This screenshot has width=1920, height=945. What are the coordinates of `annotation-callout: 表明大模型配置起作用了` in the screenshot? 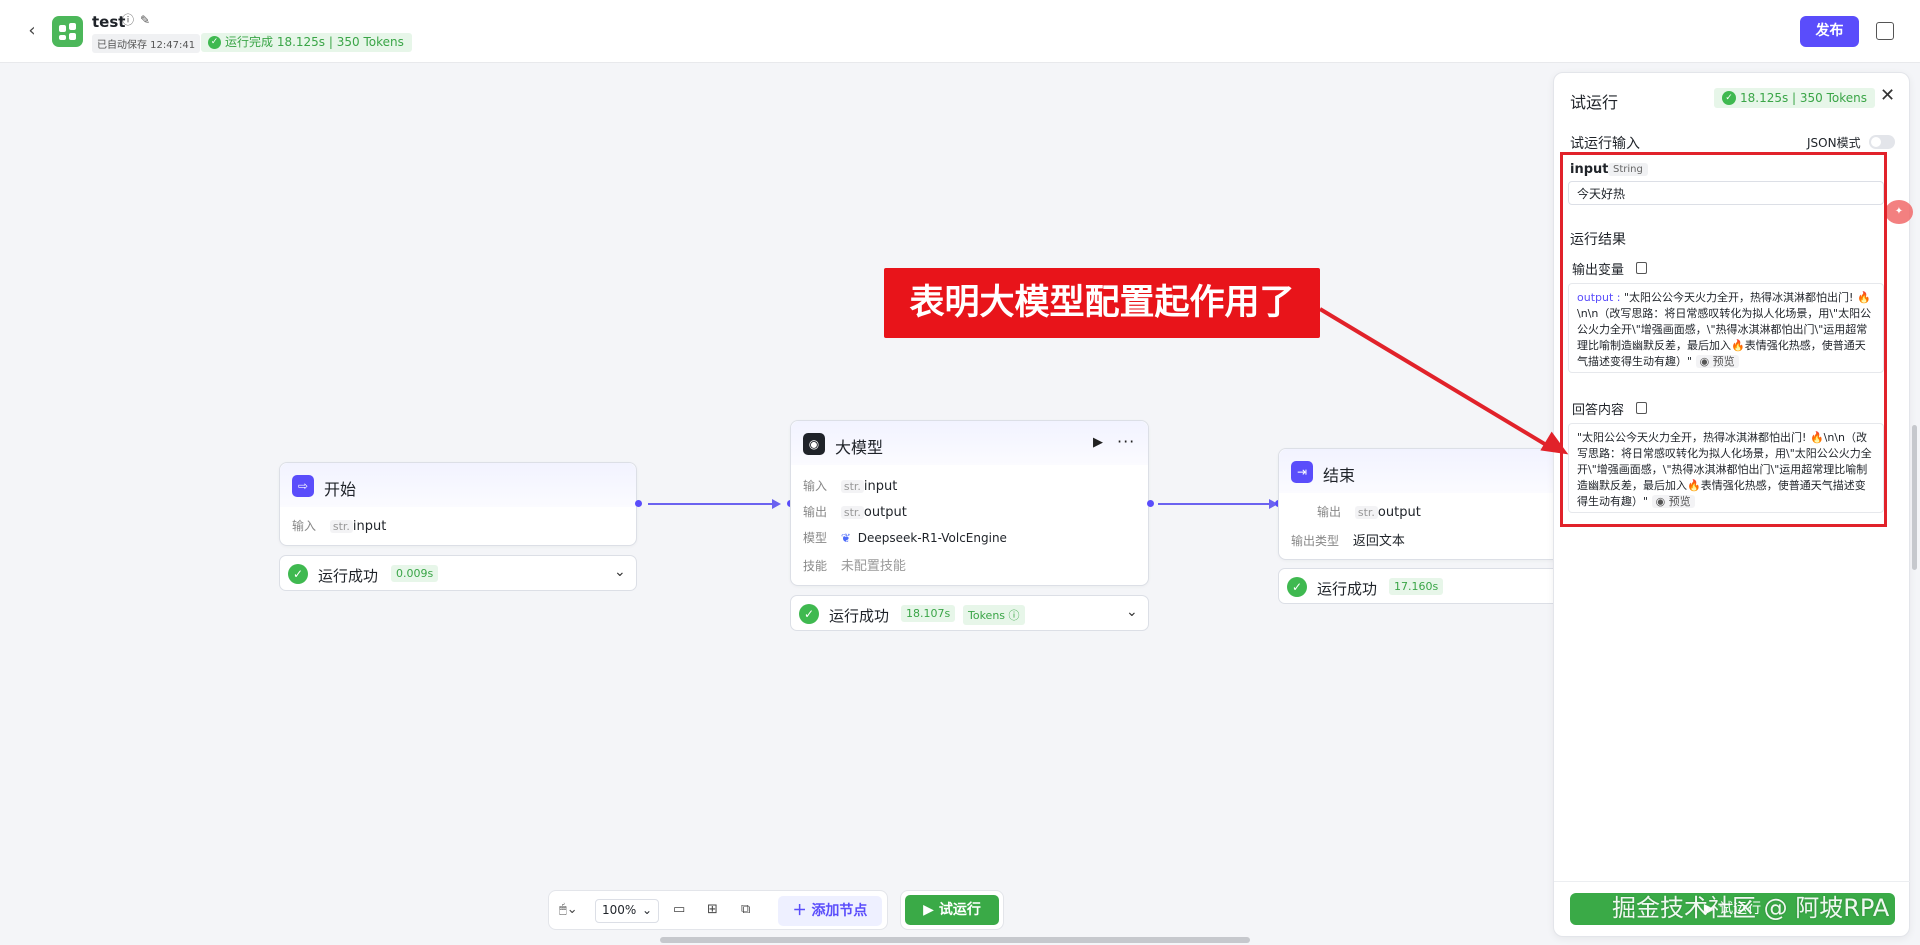 It's located at (1102, 303).